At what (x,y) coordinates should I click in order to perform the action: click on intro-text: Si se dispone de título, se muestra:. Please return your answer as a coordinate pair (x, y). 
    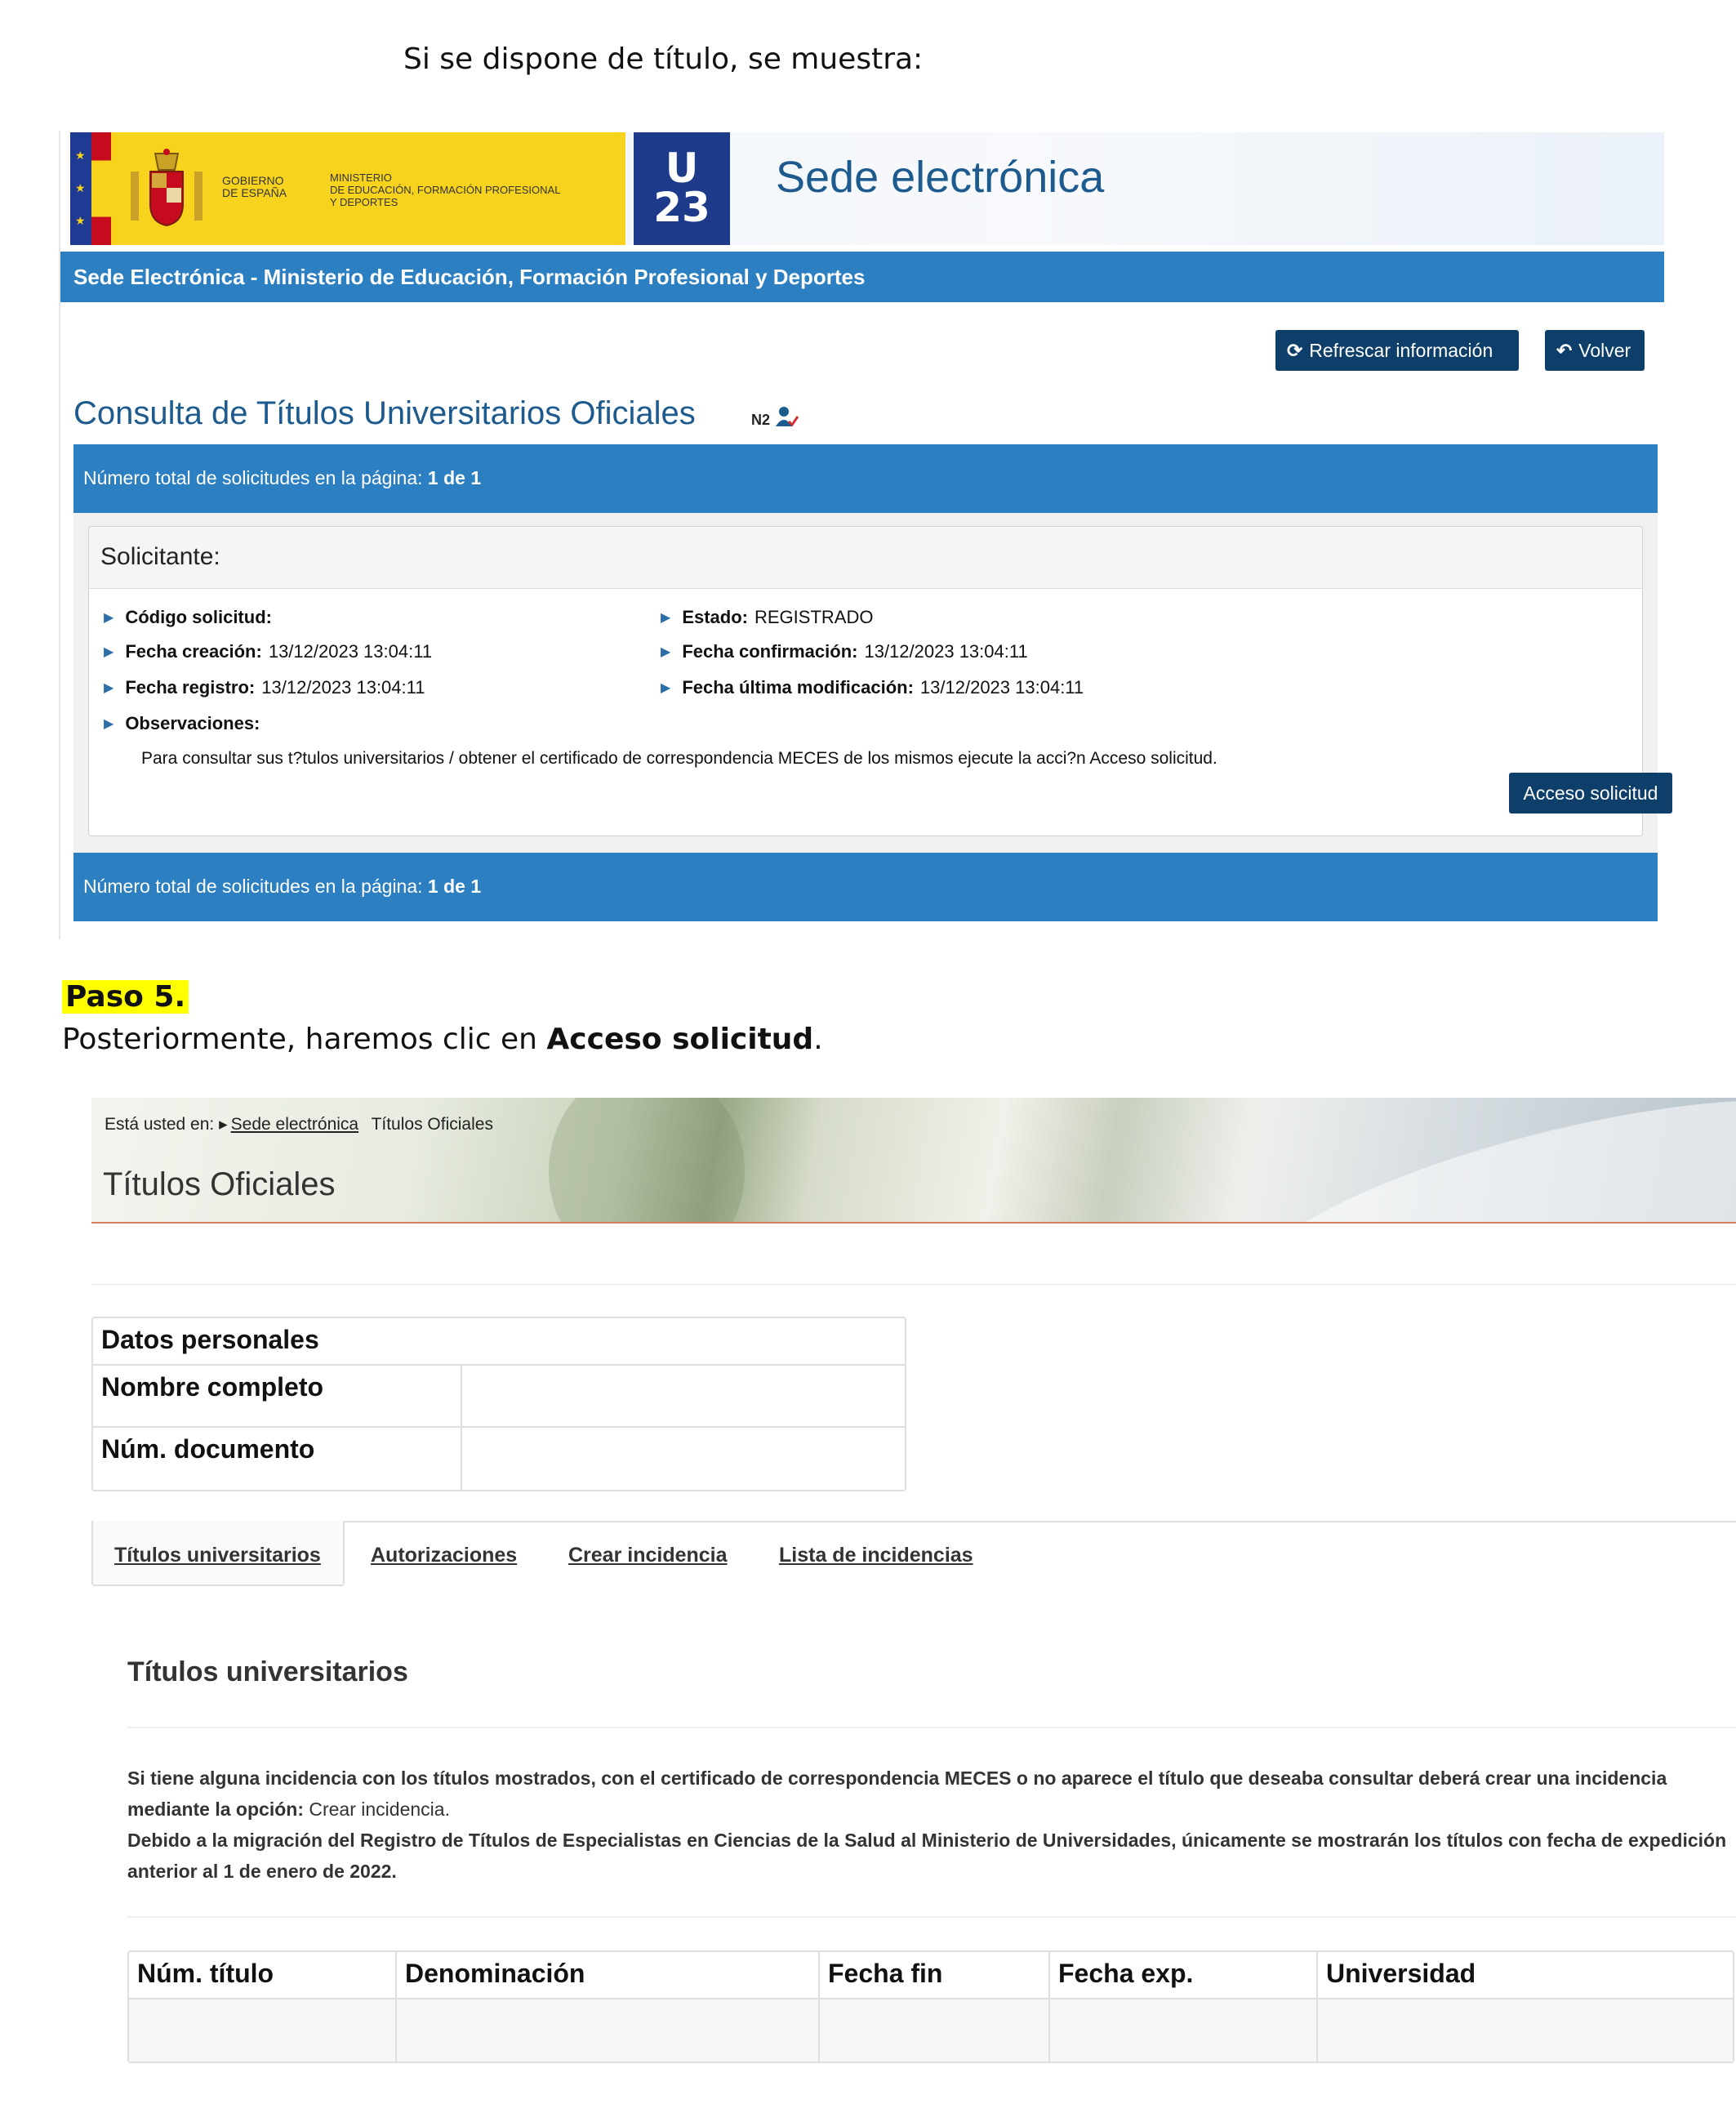
    Looking at the image, I should click on (664, 59).